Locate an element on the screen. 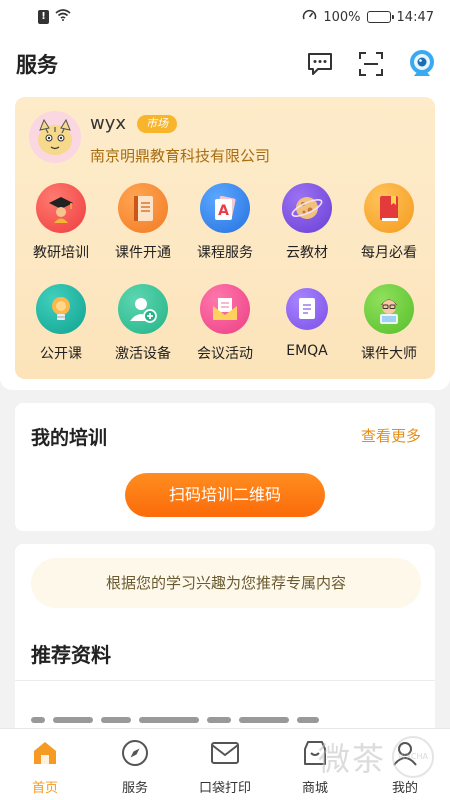 This screenshot has height=800, width=450. sim-alert-icon: ! is located at coordinates (43, 17).